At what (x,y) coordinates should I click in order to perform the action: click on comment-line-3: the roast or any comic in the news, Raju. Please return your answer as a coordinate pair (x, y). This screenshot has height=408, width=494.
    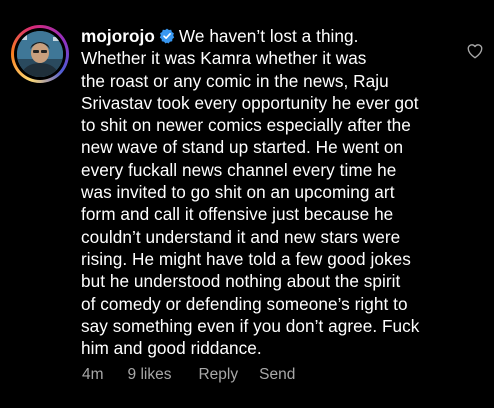
    Looking at the image, I should click on (235, 80).